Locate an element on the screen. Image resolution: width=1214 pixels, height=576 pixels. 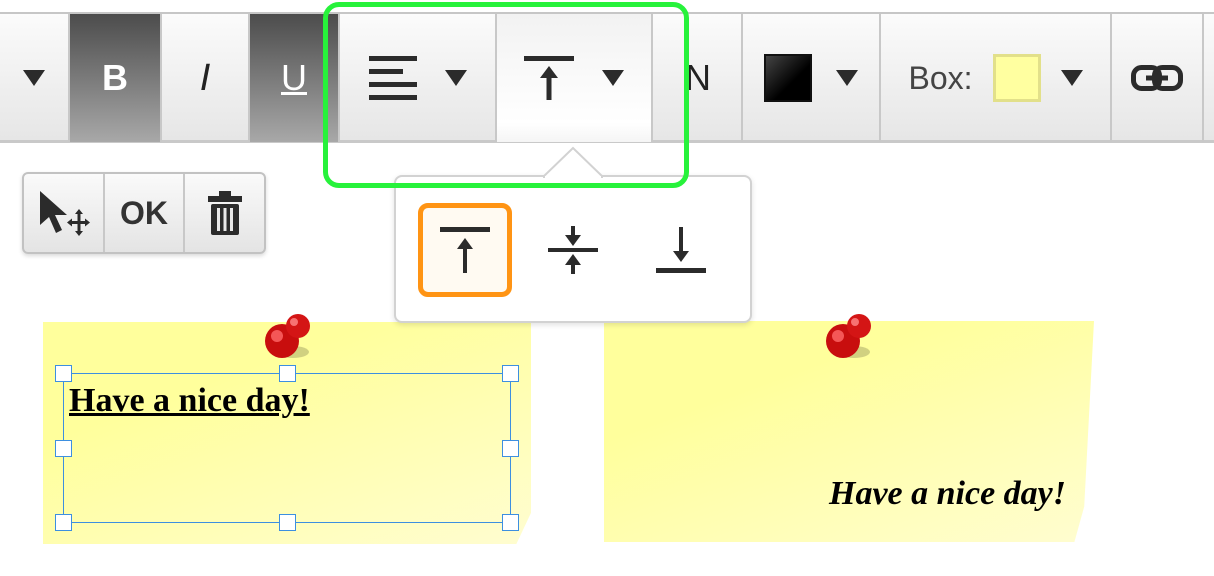
align-middle-option is located at coordinates (573, 250).